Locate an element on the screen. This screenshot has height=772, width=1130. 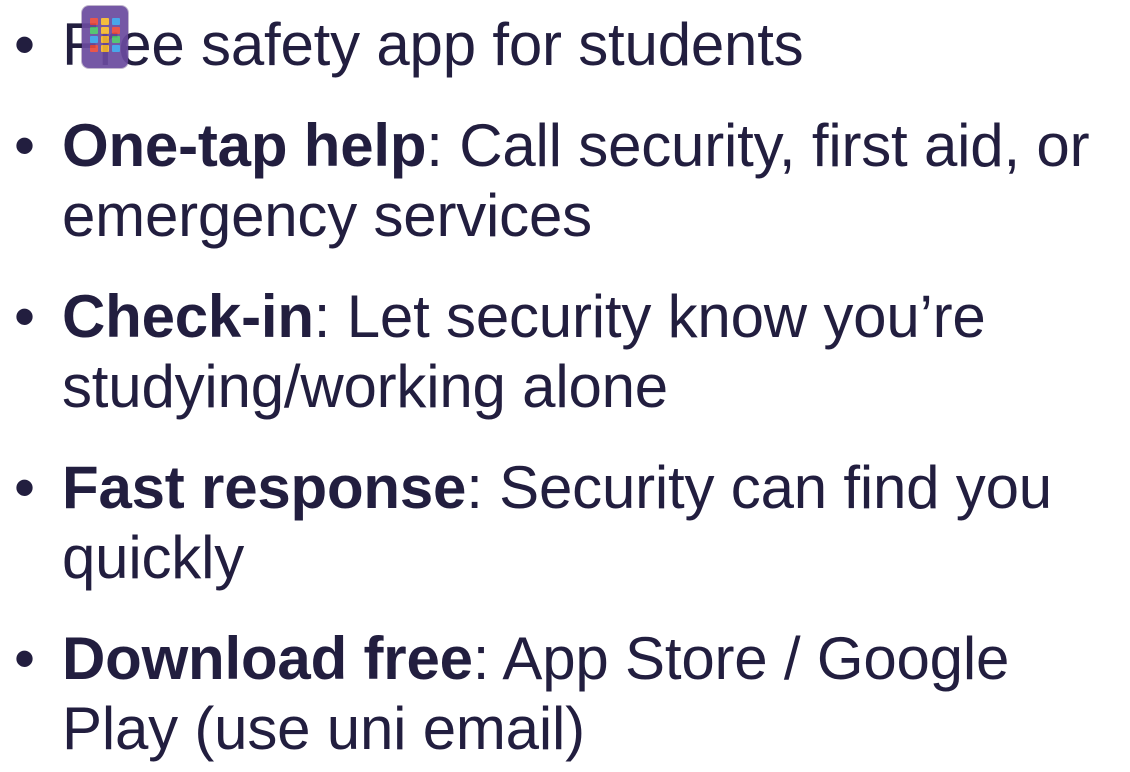
bullet-heading: Fast response is located at coordinates (264, 487).